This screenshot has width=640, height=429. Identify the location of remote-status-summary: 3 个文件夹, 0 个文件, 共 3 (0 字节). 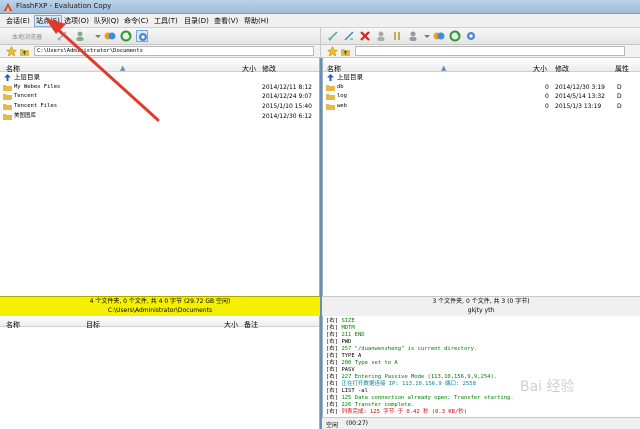
(481, 301).